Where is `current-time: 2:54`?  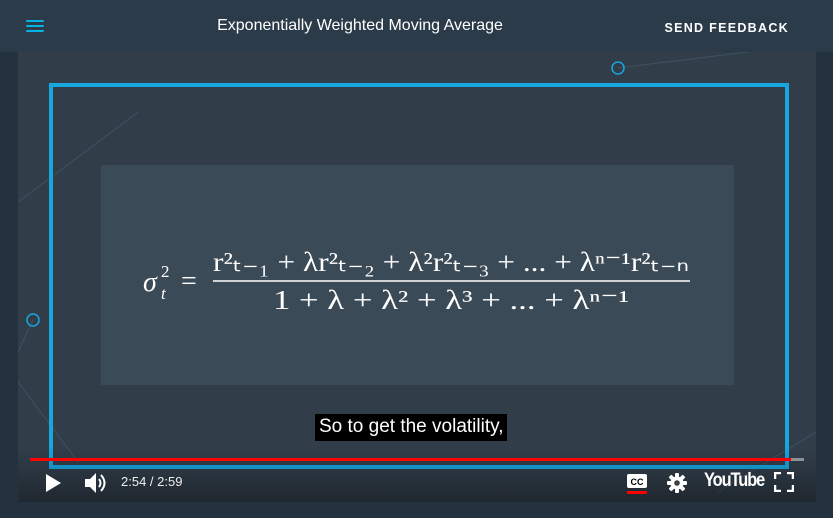 current-time: 2:54 is located at coordinates (134, 481).